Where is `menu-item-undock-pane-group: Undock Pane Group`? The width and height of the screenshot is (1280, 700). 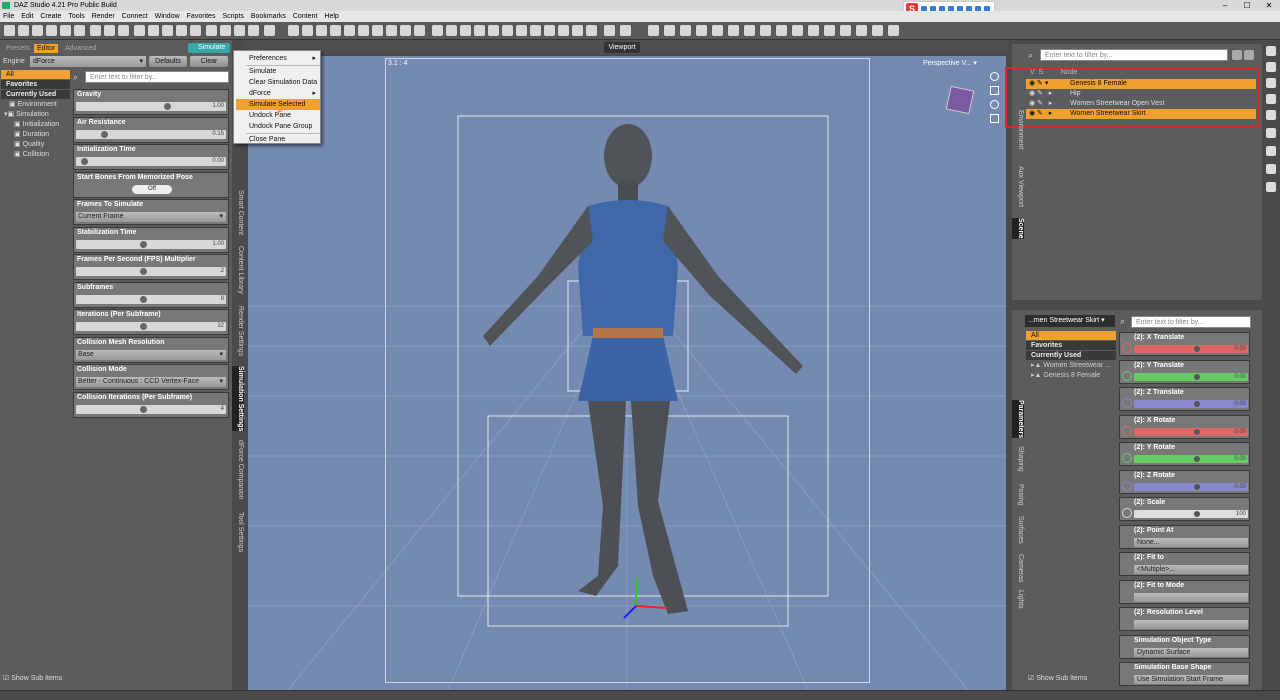
menu-item-undock-pane-group: Undock Pane Group is located at coordinates (278, 126).